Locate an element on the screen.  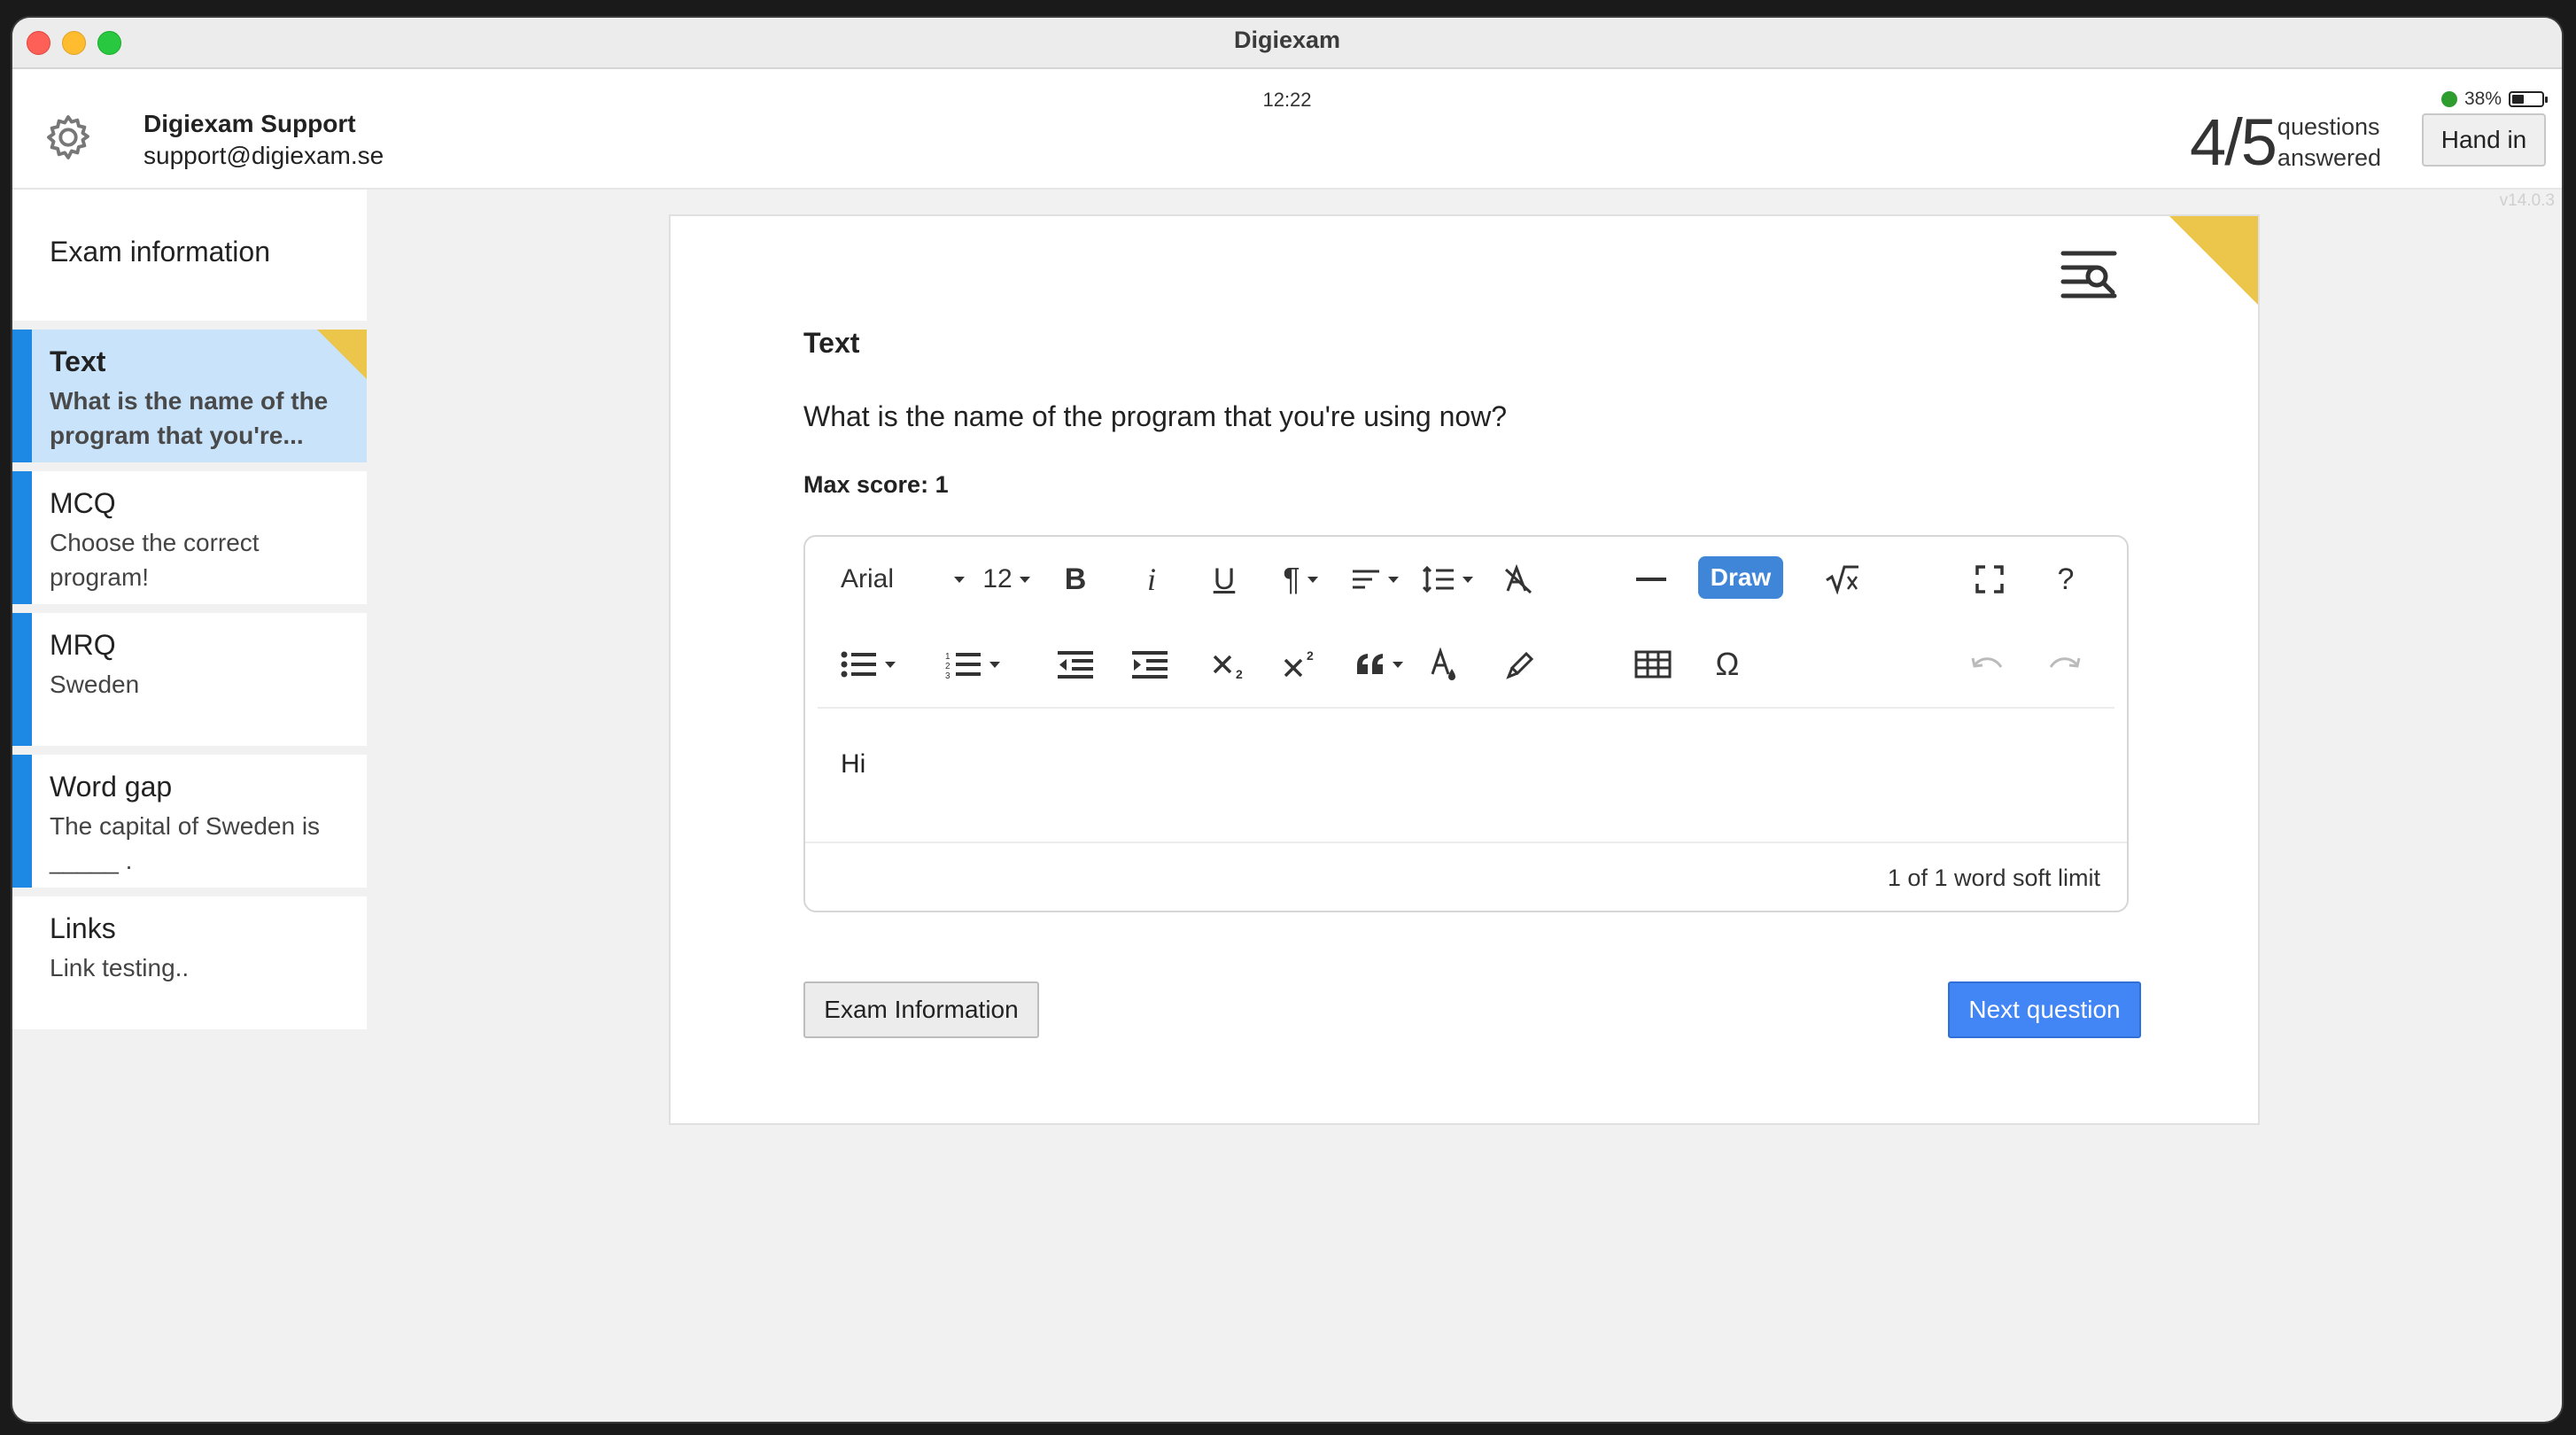
question-item-title: Word gap is located at coordinates (111, 787).